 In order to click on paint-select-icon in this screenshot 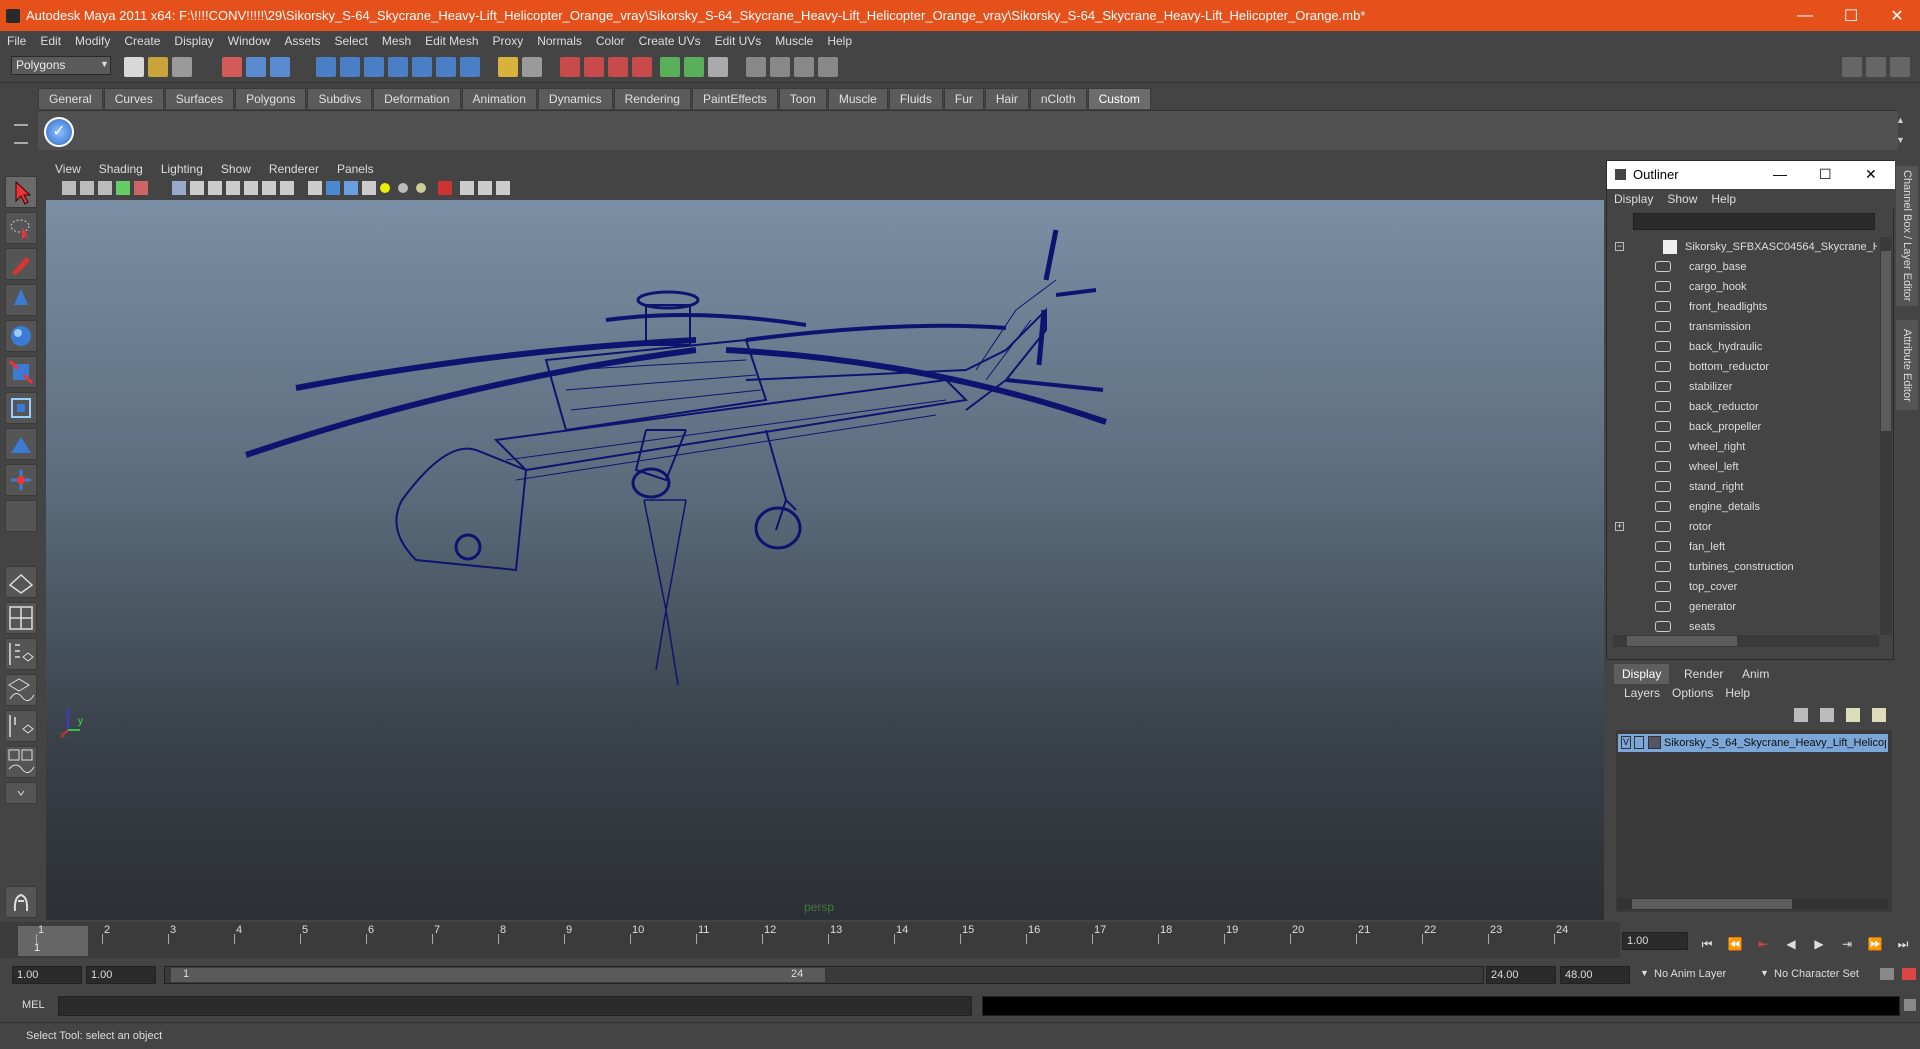, I will do `click(21, 264)`.